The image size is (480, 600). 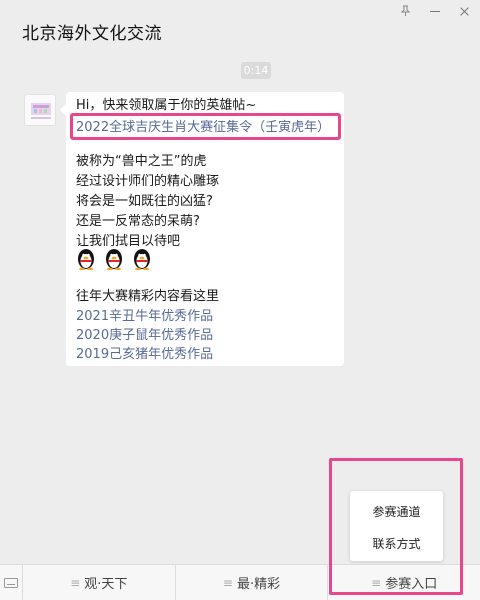 What do you see at coordinates (138, 221) in the screenshot?
I see `body-line: 还是一反常态的呆萌?` at bounding box center [138, 221].